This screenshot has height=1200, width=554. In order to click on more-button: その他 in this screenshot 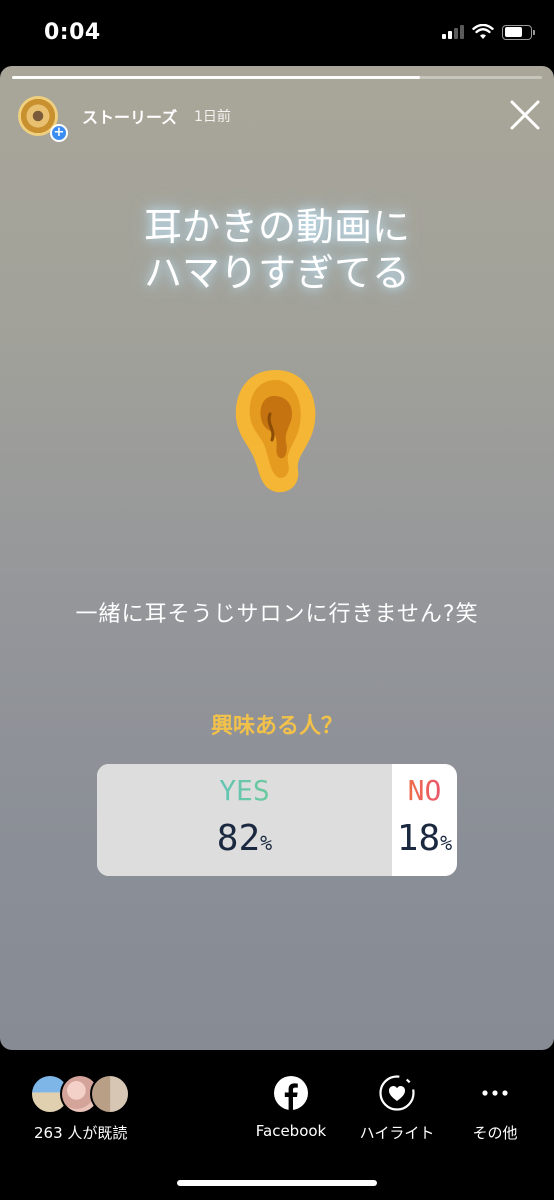, I will do `click(495, 1108)`.